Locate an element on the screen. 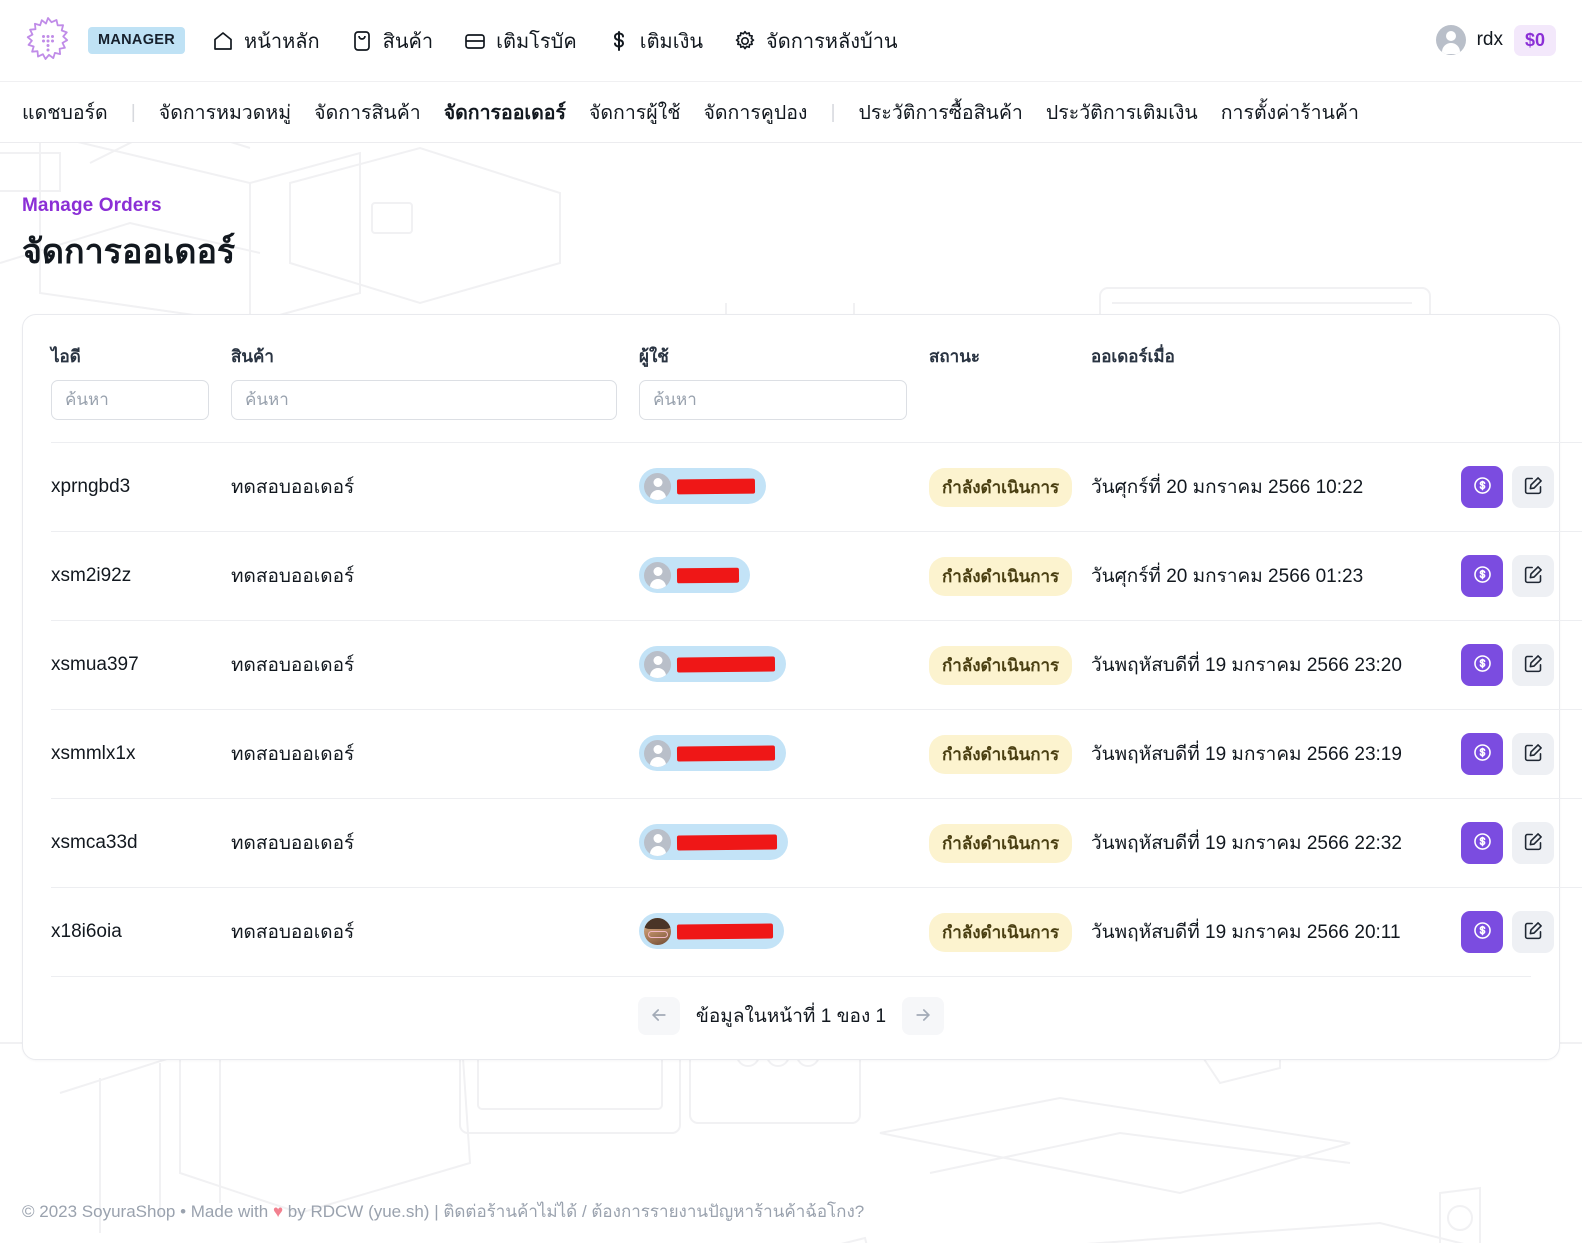  filter-cell-product is located at coordinates (435, 411).